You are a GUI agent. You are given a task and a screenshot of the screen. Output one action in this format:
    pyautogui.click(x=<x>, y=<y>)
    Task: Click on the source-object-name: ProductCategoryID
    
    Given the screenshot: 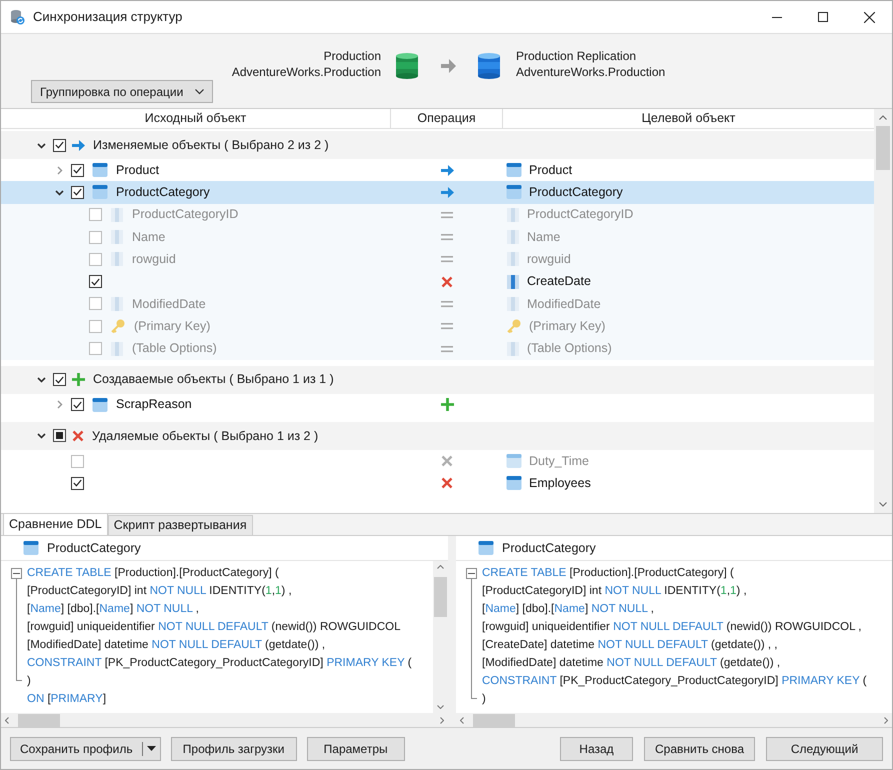 What is the action you would take?
    pyautogui.click(x=185, y=215)
    